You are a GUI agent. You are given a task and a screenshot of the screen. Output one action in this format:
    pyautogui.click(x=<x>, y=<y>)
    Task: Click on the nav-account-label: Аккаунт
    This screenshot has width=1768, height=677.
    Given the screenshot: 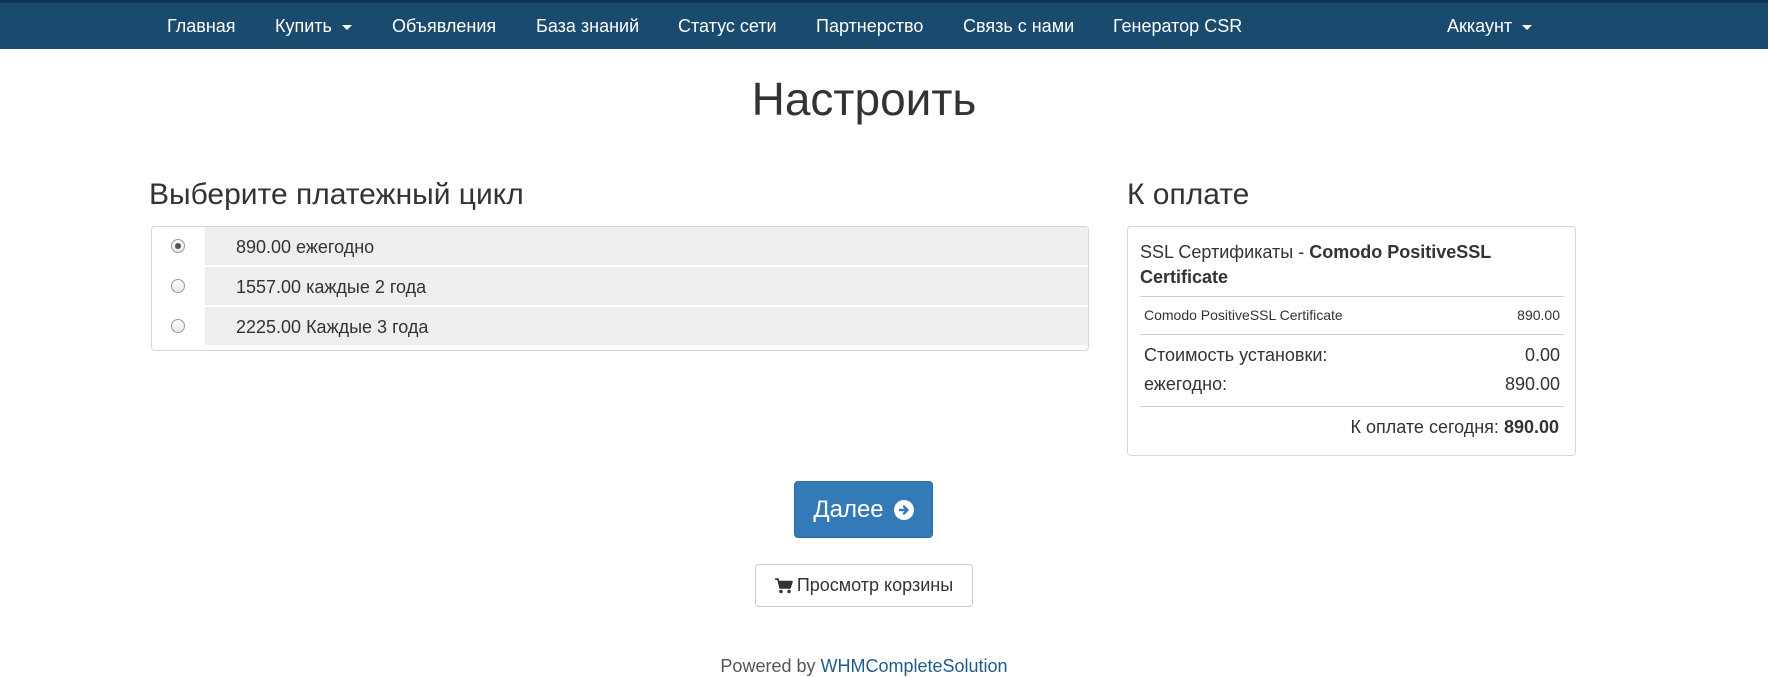 What is the action you would take?
    pyautogui.click(x=1480, y=26)
    